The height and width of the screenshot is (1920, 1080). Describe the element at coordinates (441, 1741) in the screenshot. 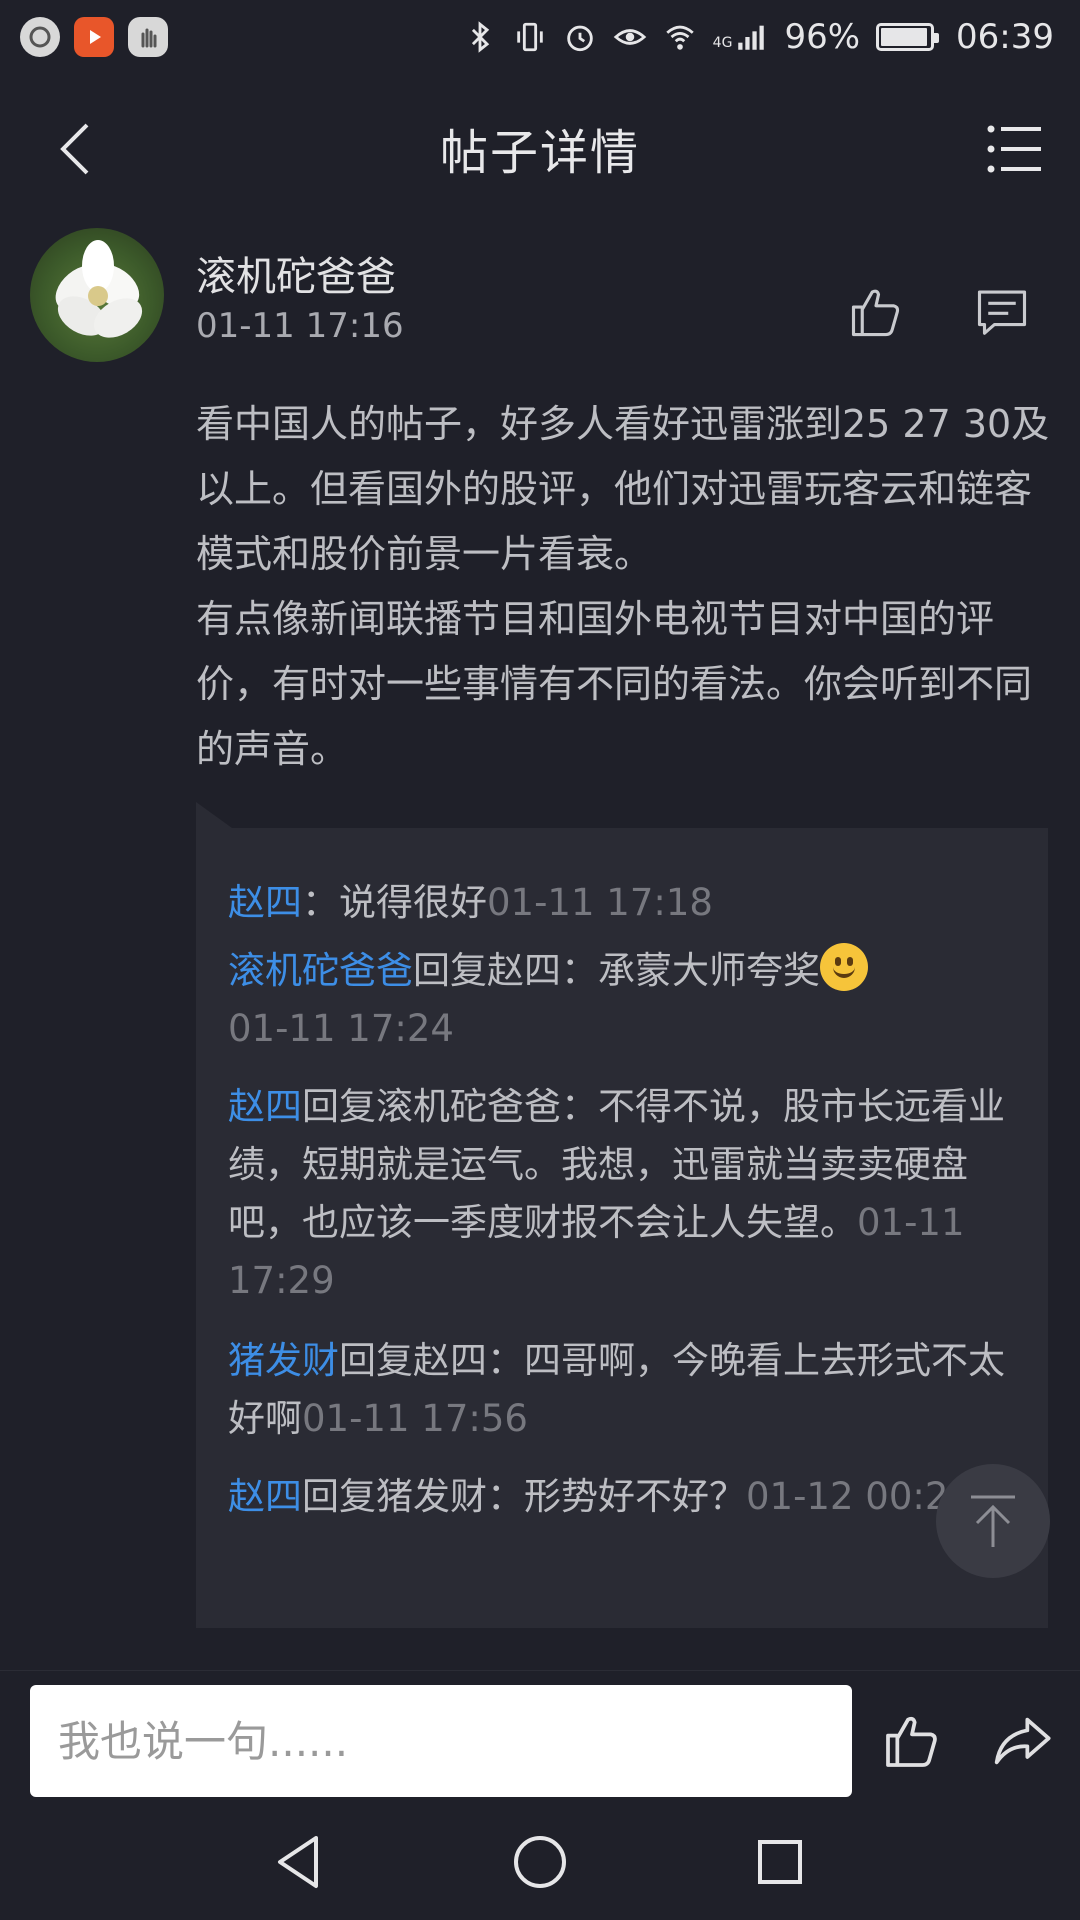

I see `comment-input` at that location.